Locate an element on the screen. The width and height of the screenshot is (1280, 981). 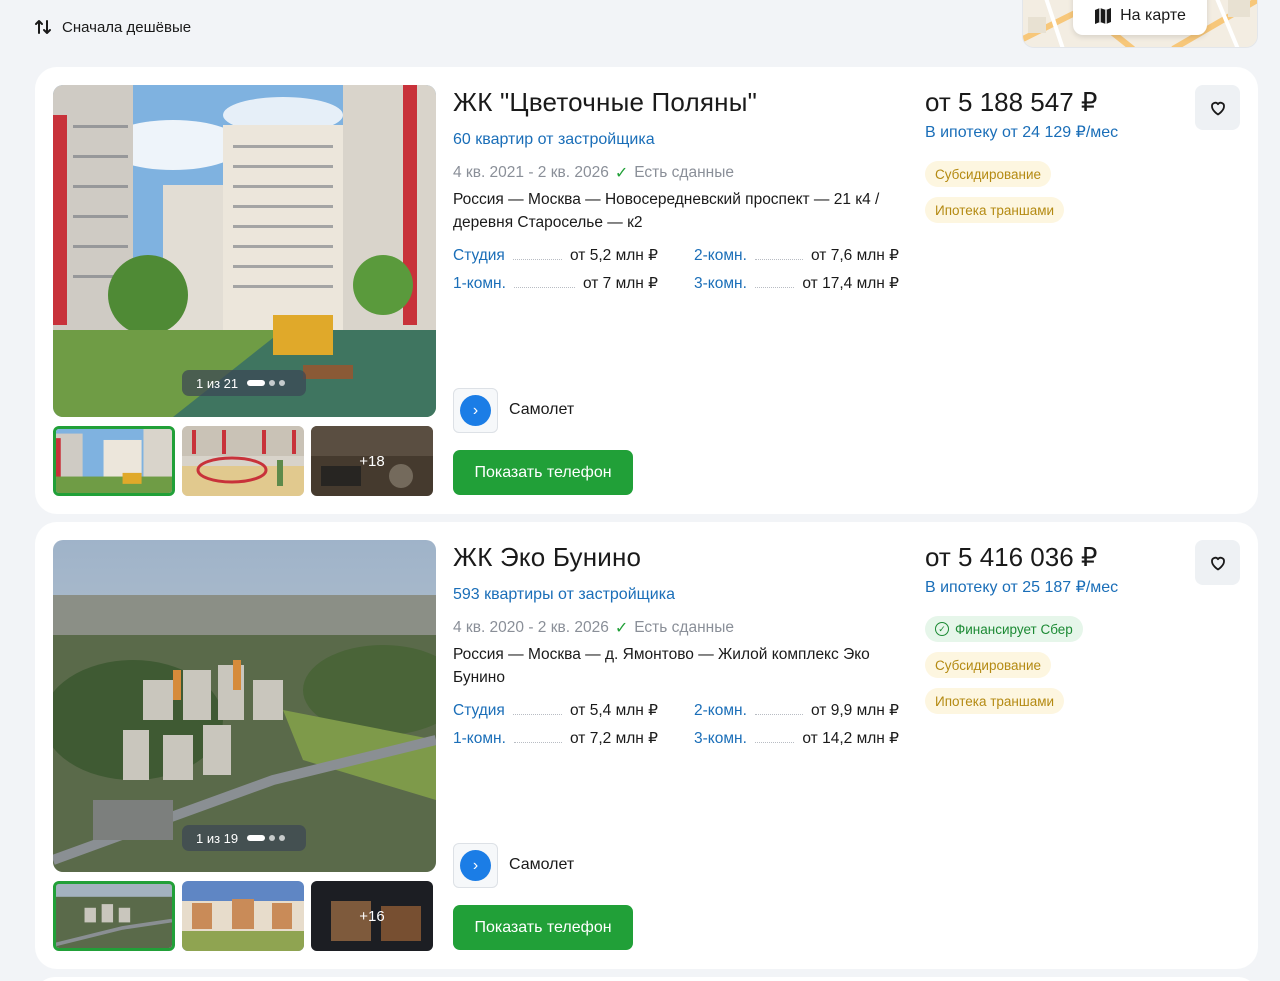
map-button: На карте is located at coordinates (1140, 17).